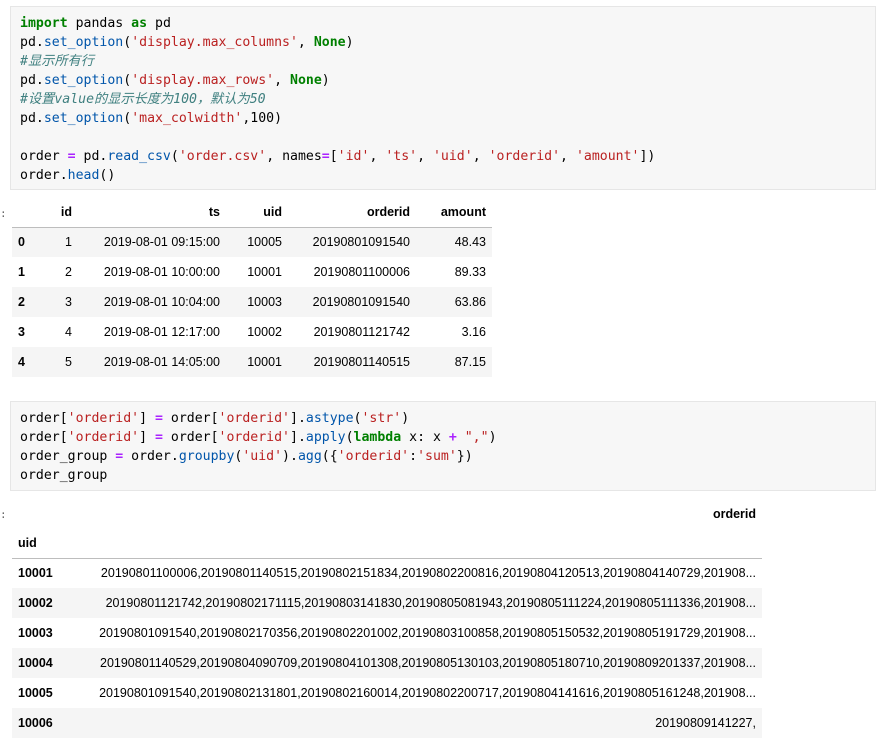  Describe the element at coordinates (264, 272) in the screenshot. I see `table-cell: 10001` at that location.